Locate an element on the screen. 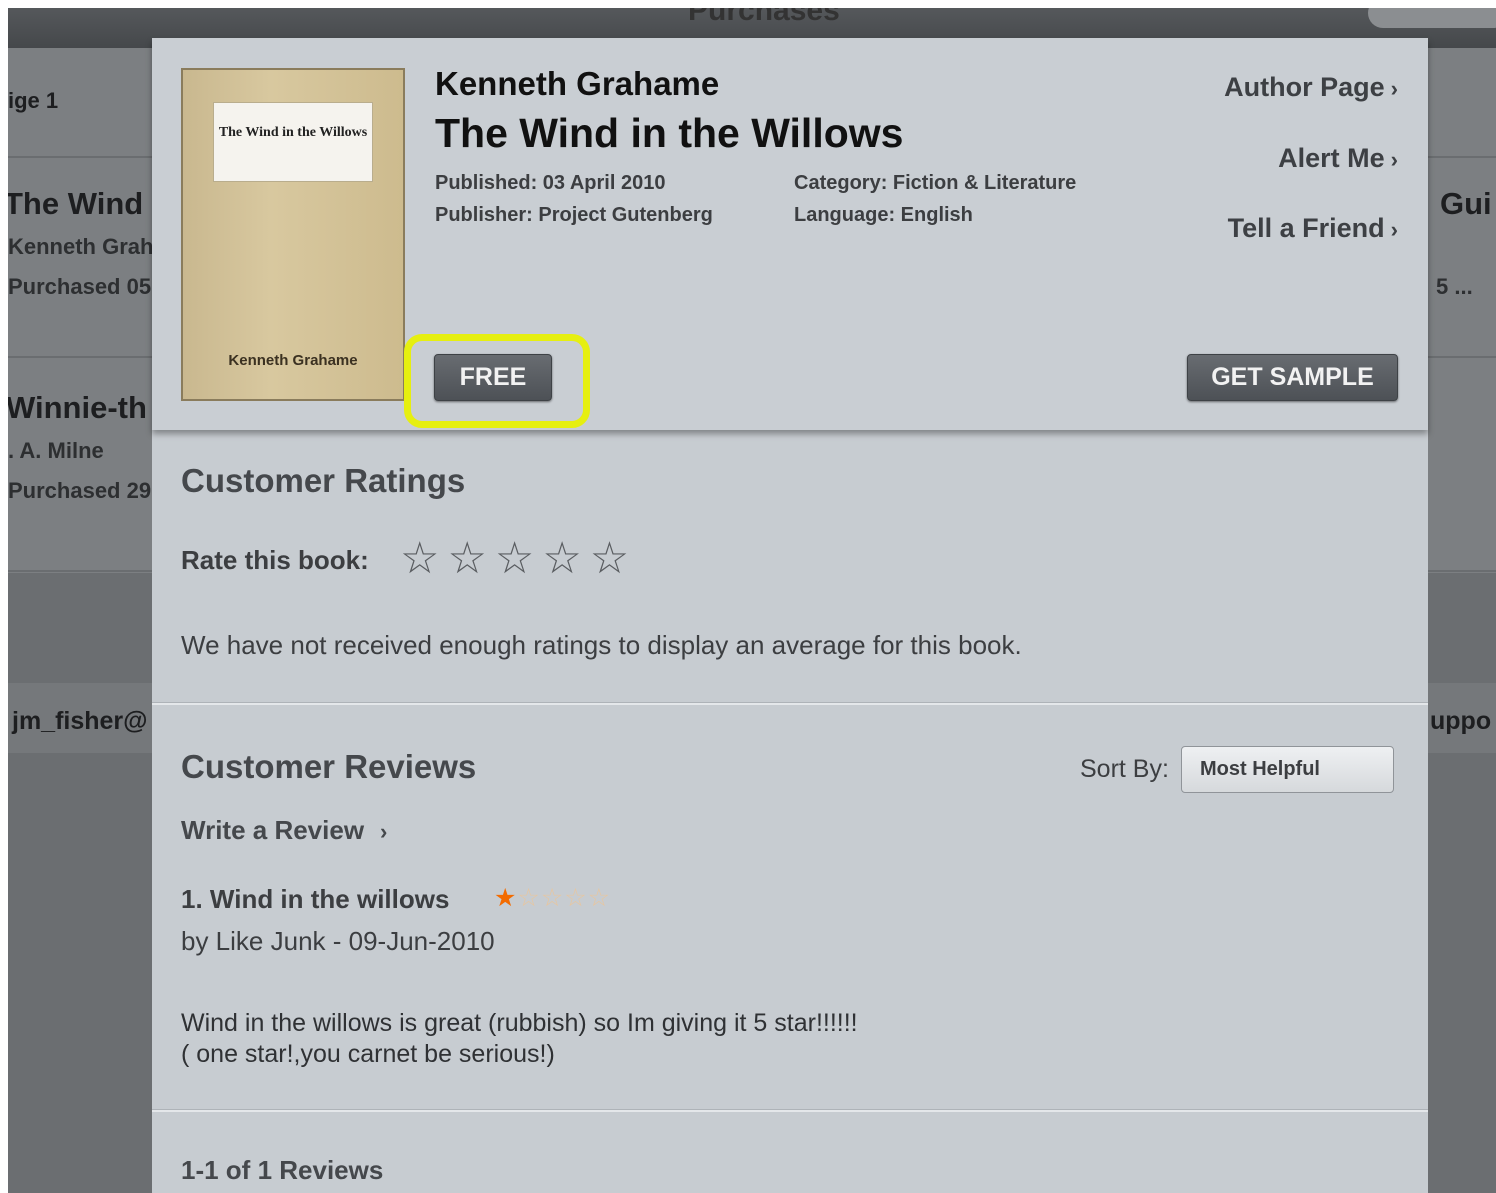  review-rating: ★☆☆☆☆ is located at coordinates (552, 898).